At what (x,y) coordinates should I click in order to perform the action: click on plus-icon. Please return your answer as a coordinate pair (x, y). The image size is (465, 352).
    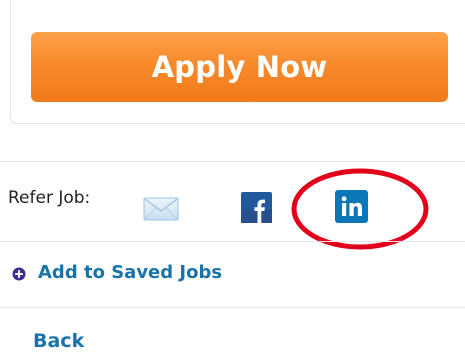
    Looking at the image, I should click on (19, 273).